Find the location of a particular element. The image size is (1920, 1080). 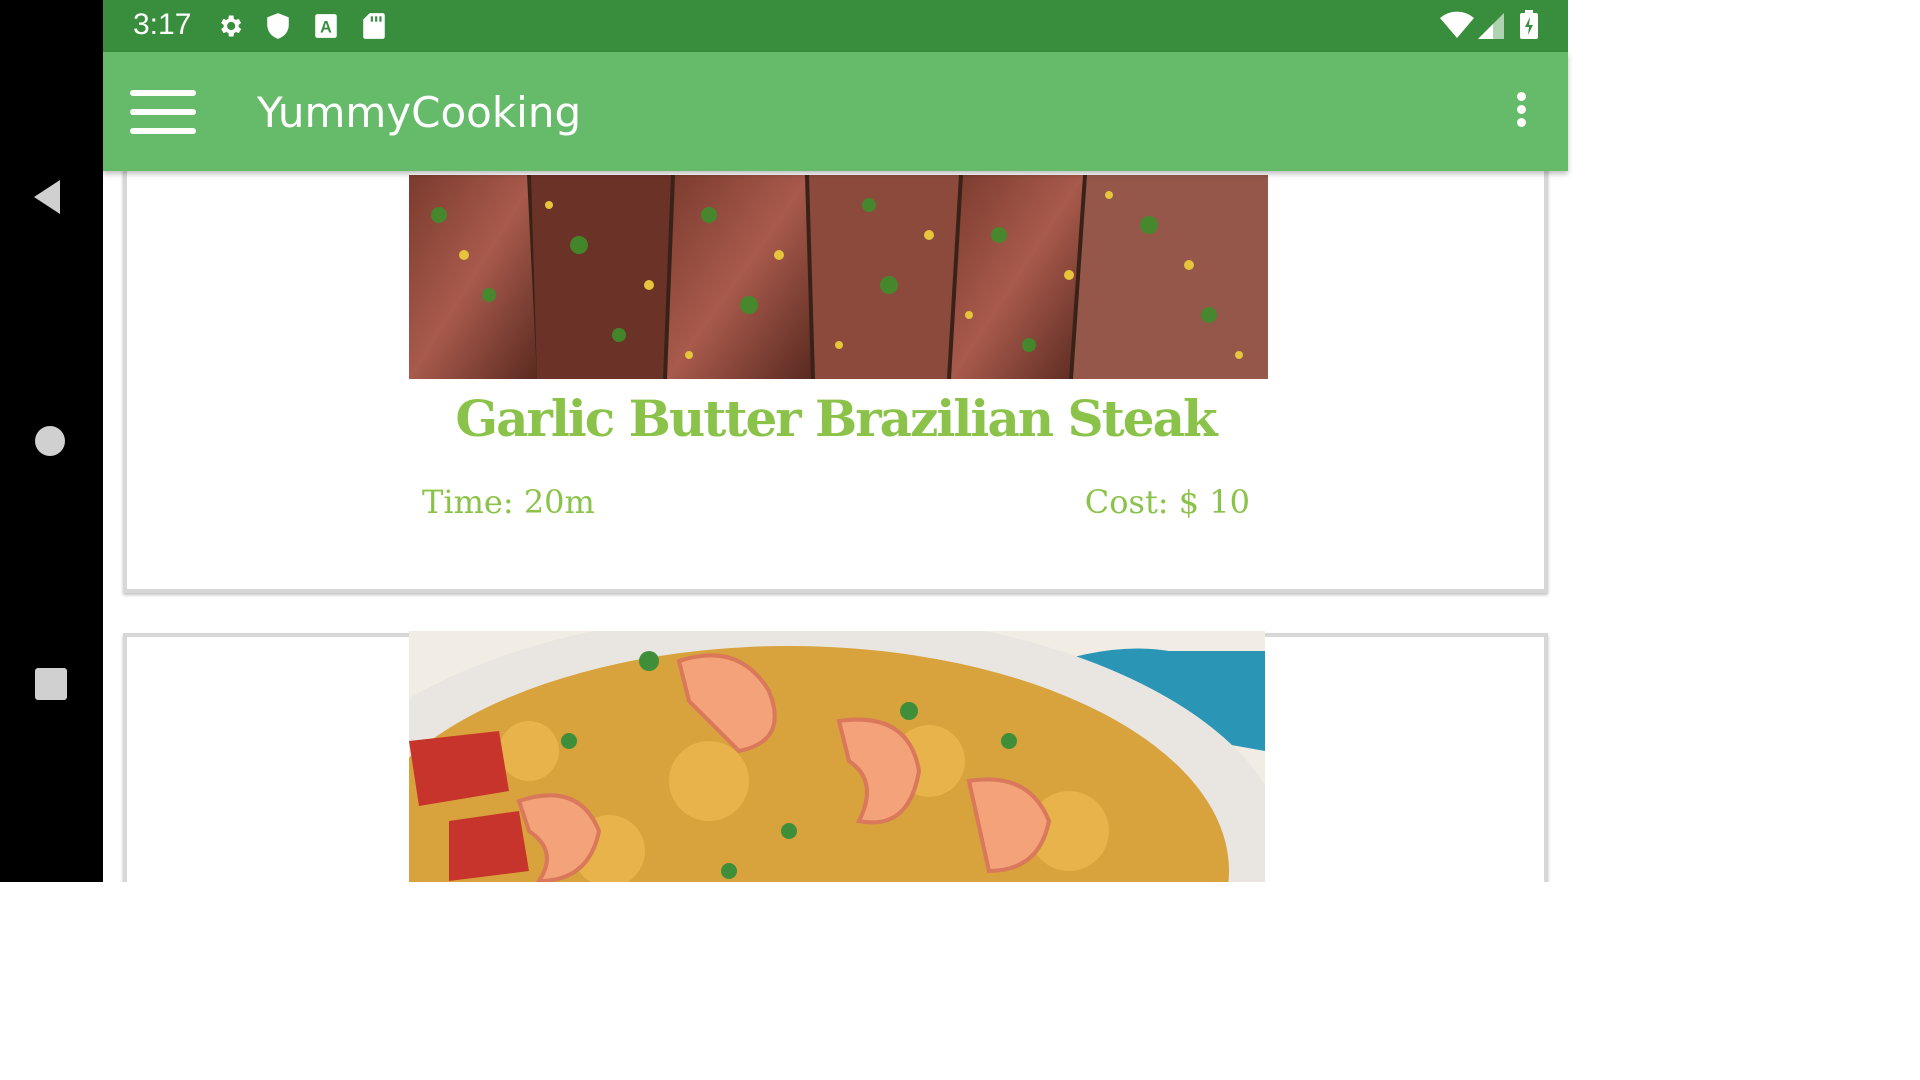

recipe-time: Time: 20m is located at coordinates (508, 502).